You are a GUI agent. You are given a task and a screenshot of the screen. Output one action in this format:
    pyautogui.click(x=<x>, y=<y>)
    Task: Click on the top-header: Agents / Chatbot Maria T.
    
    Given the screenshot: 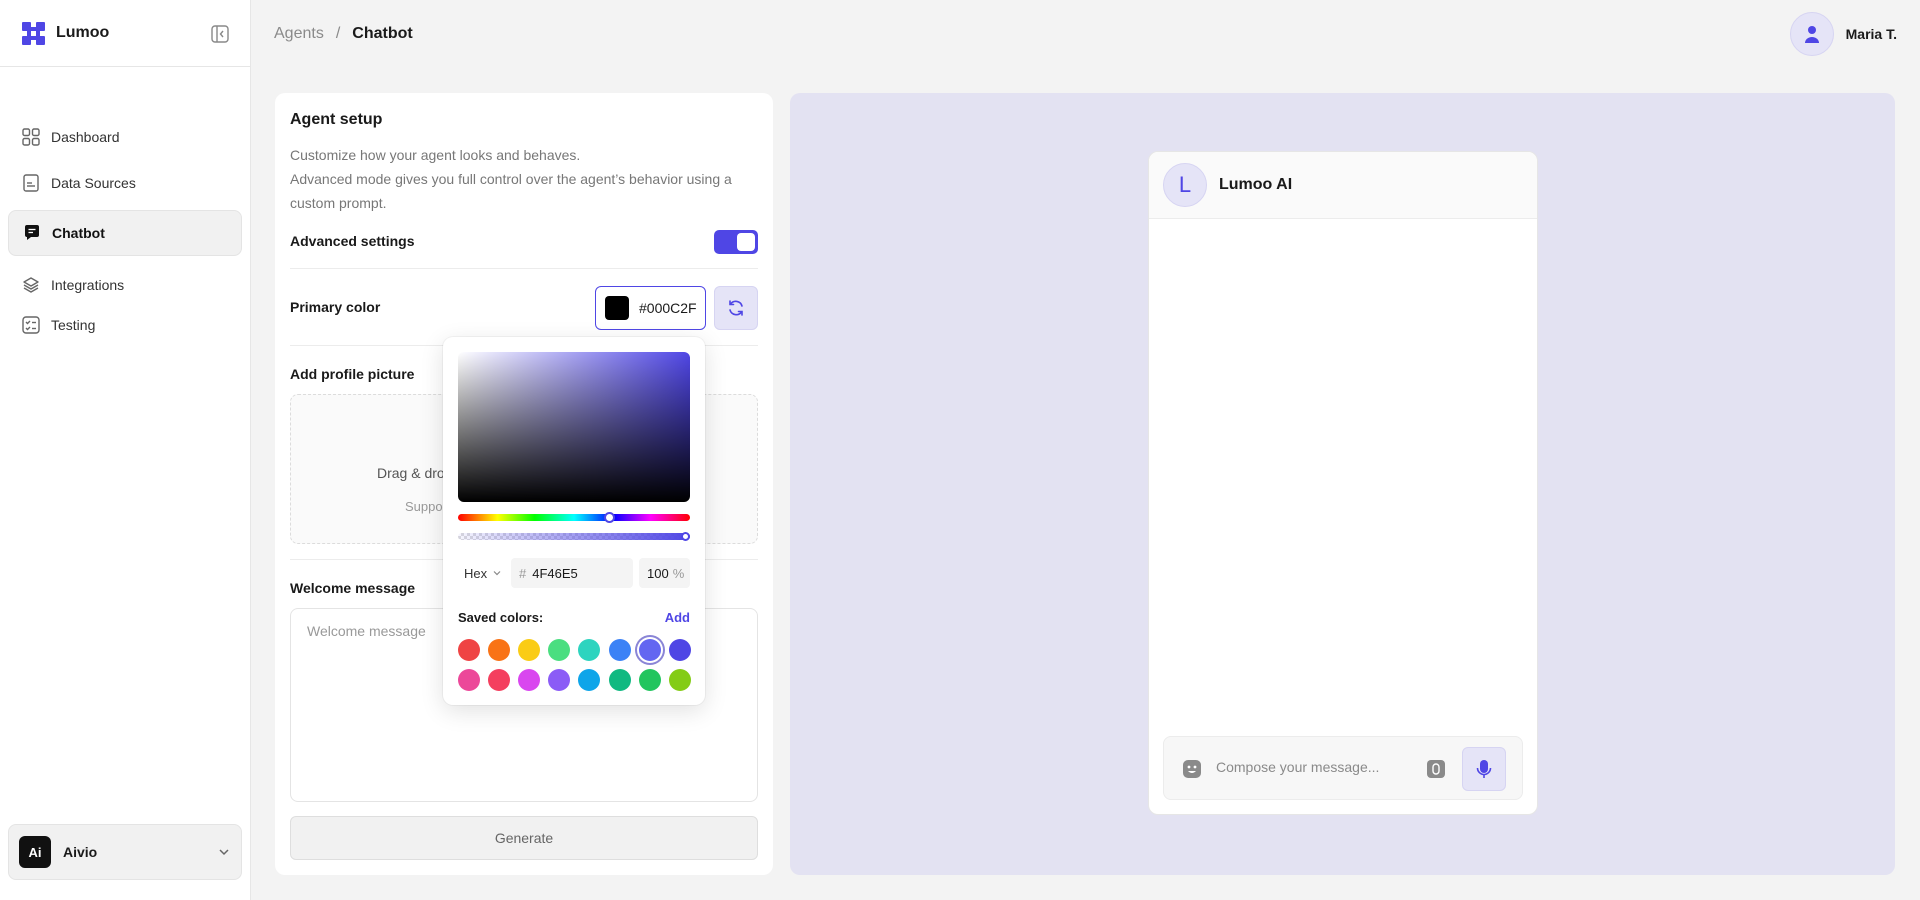 What is the action you would take?
    pyautogui.click(x=1085, y=33)
    